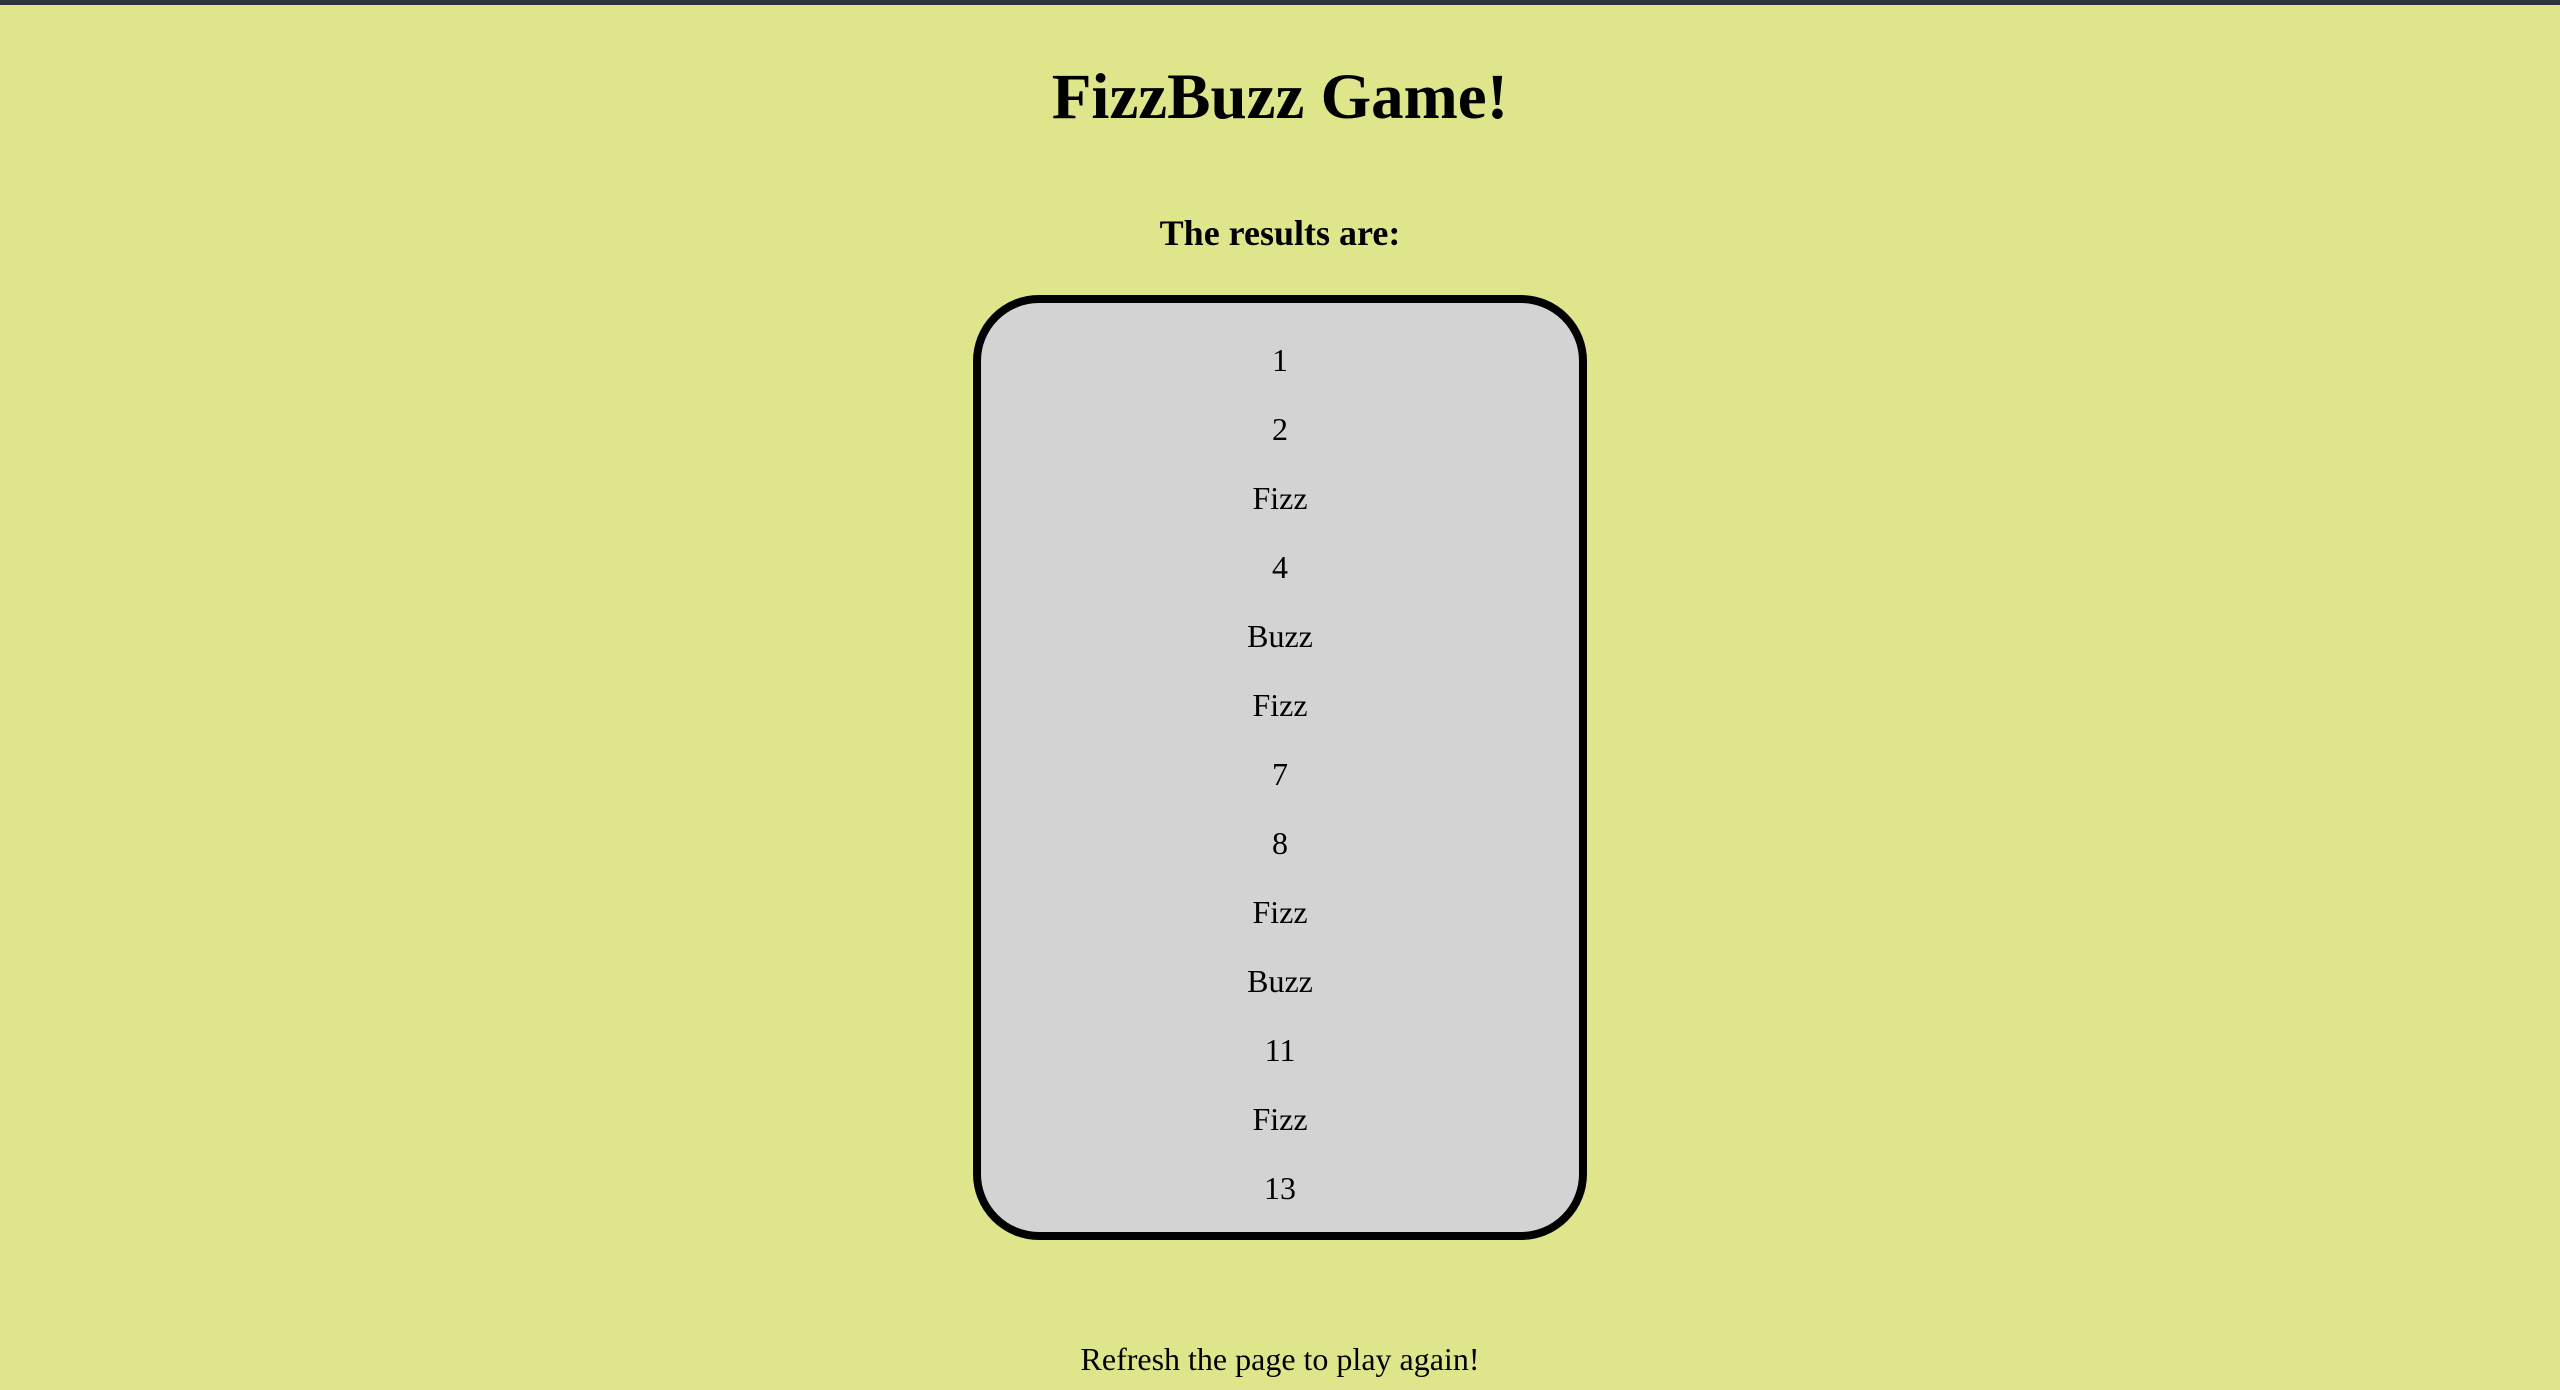 Image resolution: width=2560 pixels, height=1390 pixels. I want to click on result-item: 7, so click(1280, 774).